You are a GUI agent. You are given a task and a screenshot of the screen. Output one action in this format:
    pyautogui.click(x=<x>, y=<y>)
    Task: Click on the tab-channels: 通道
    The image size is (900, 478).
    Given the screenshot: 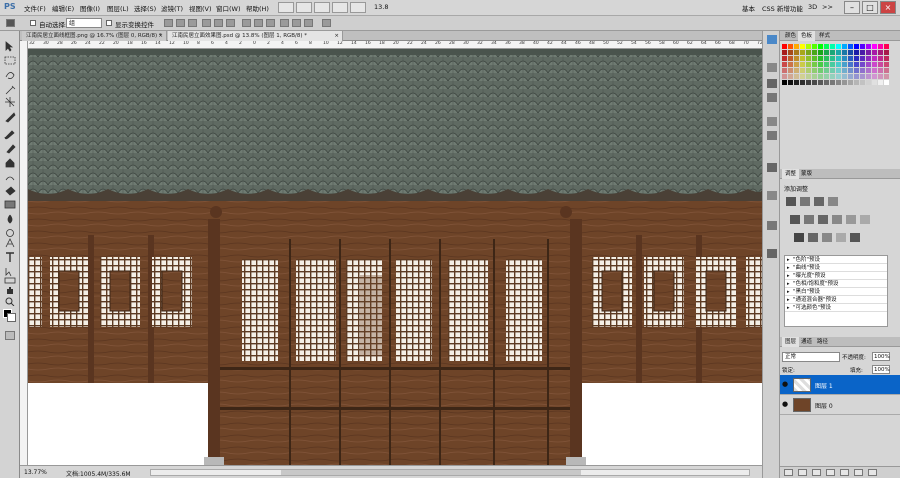 What is the action you would take?
    pyautogui.click(x=806, y=342)
    